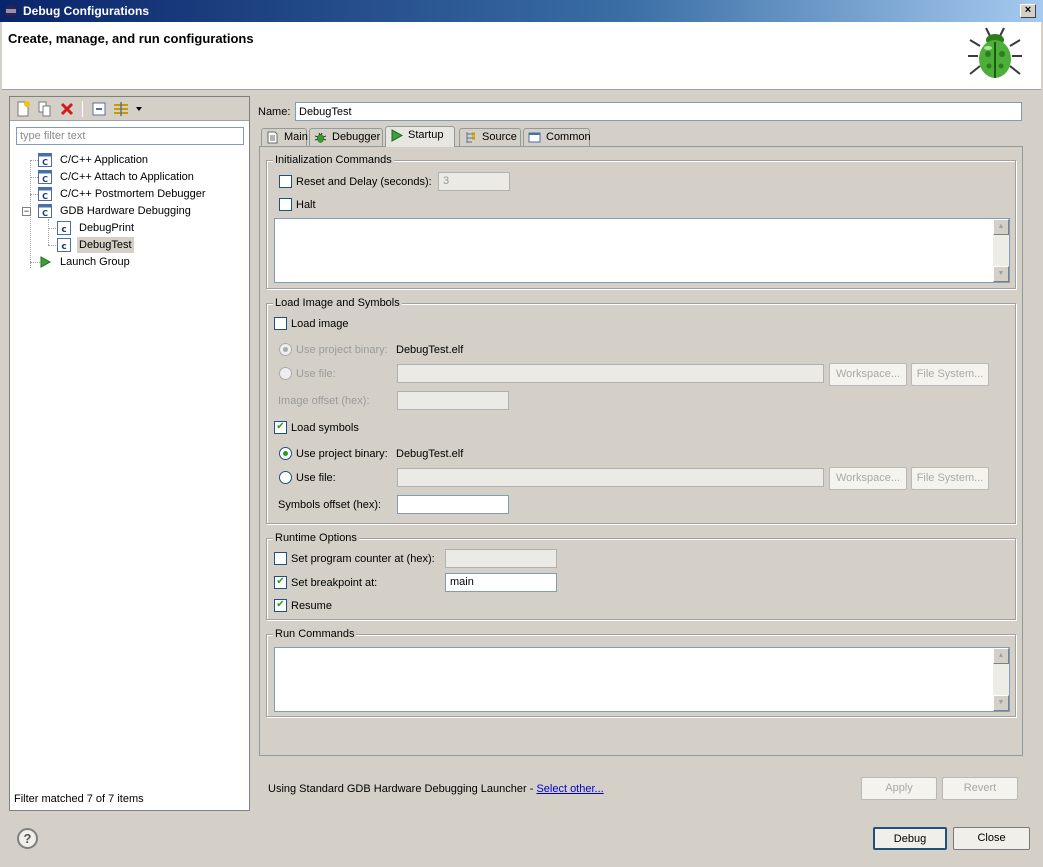  Describe the element at coordinates (899, 788) in the screenshot. I see `apply-button: Apply` at that location.